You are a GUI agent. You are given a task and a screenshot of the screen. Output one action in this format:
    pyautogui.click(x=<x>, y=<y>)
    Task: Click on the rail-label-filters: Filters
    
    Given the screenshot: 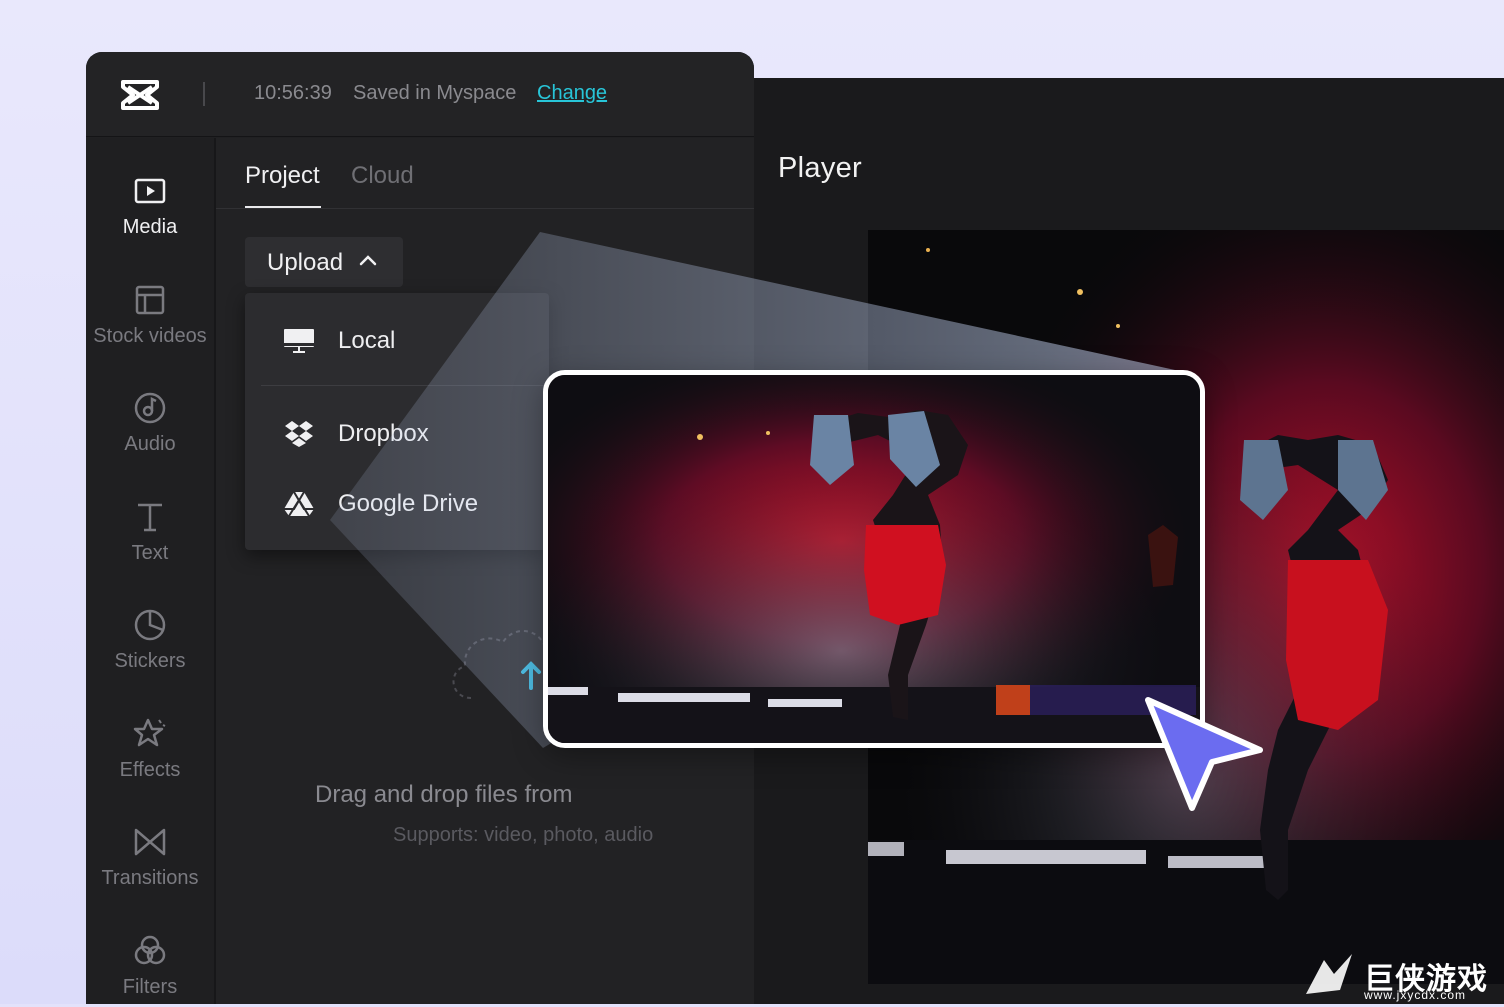 What is the action you would take?
    pyautogui.click(x=150, y=987)
    